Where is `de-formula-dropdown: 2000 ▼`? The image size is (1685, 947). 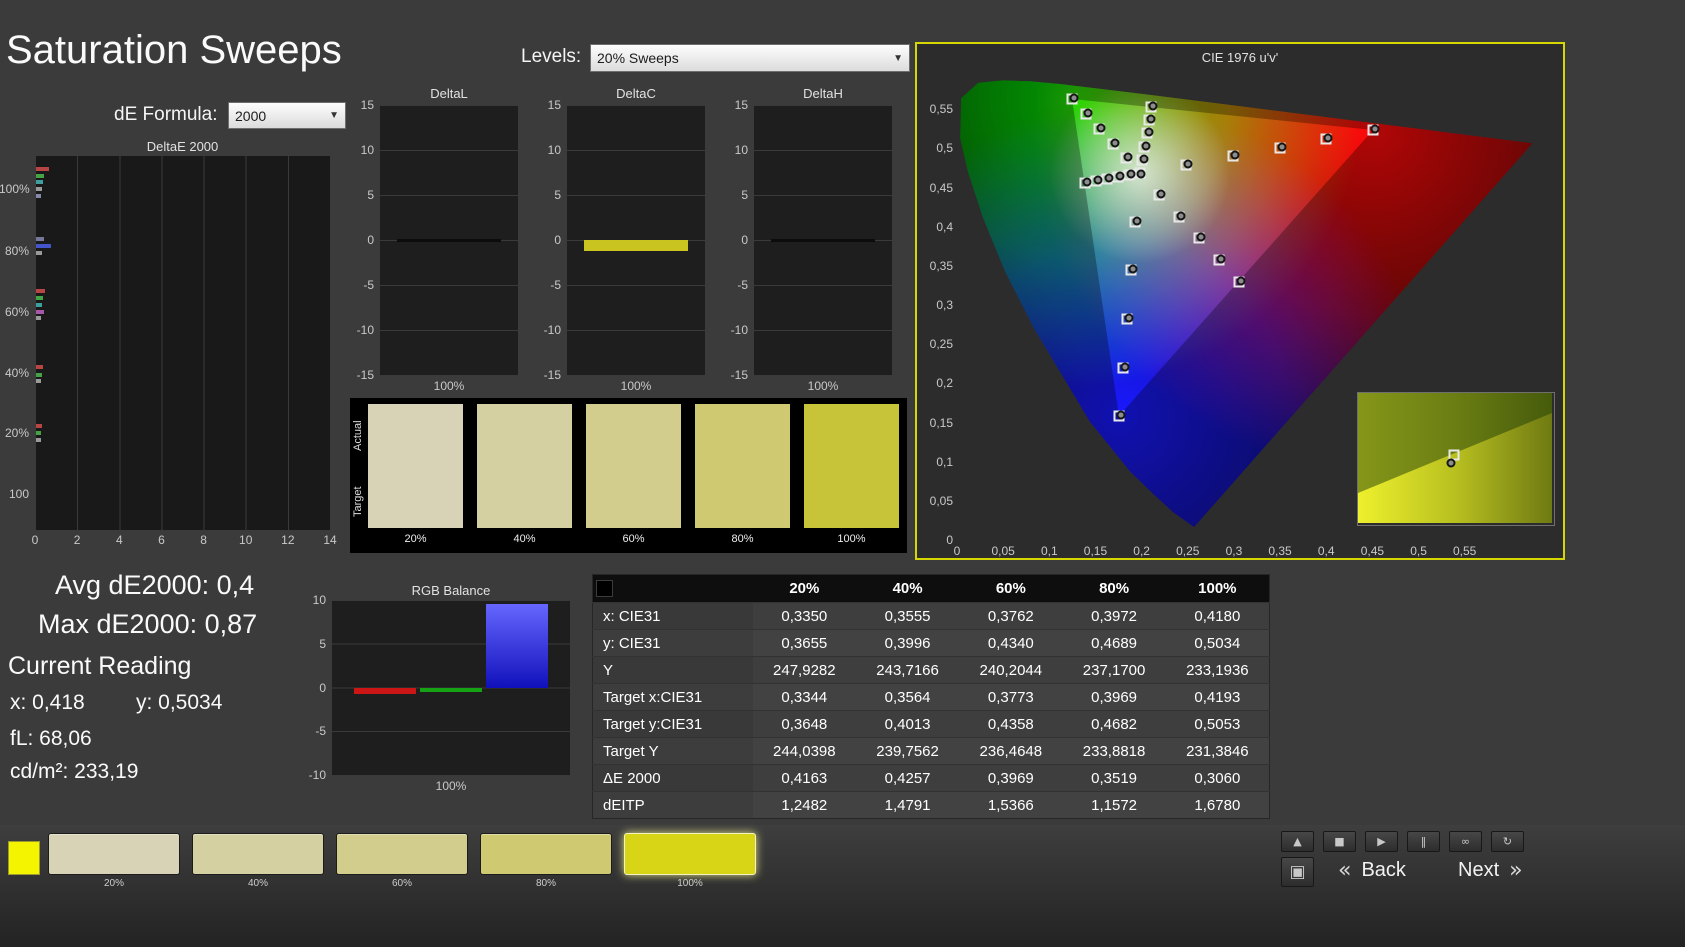 de-formula-dropdown: 2000 ▼ is located at coordinates (287, 115).